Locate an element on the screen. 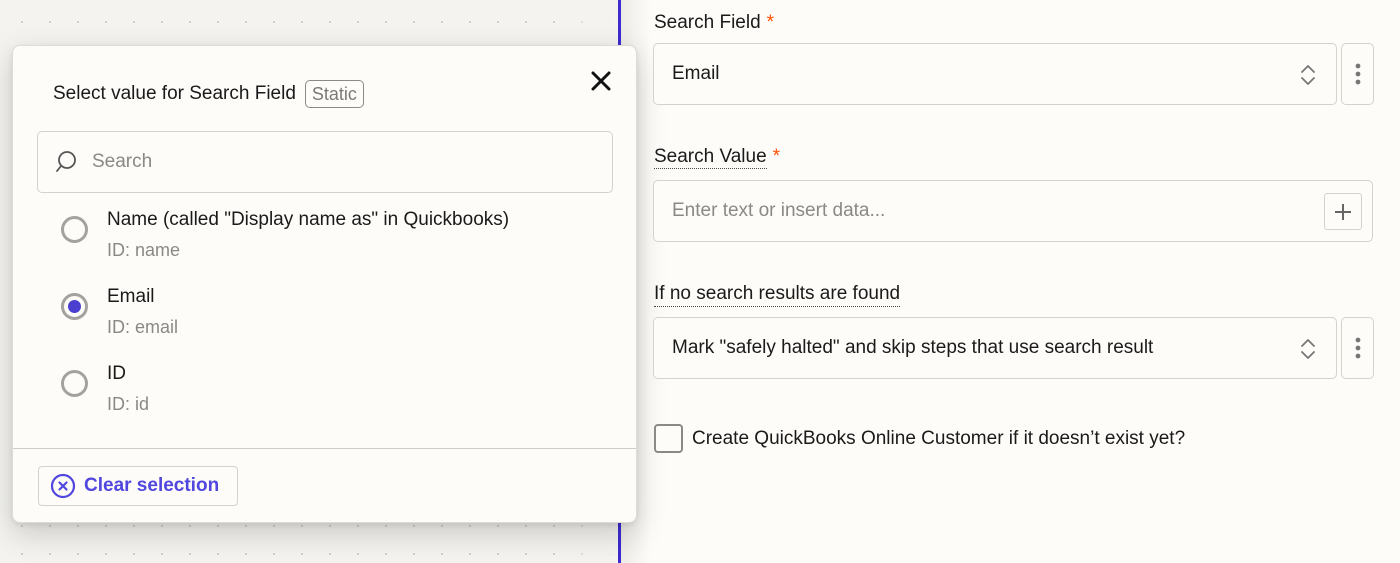 The height and width of the screenshot is (563, 1400). option-email: Email ID: email is located at coordinates (341, 321).